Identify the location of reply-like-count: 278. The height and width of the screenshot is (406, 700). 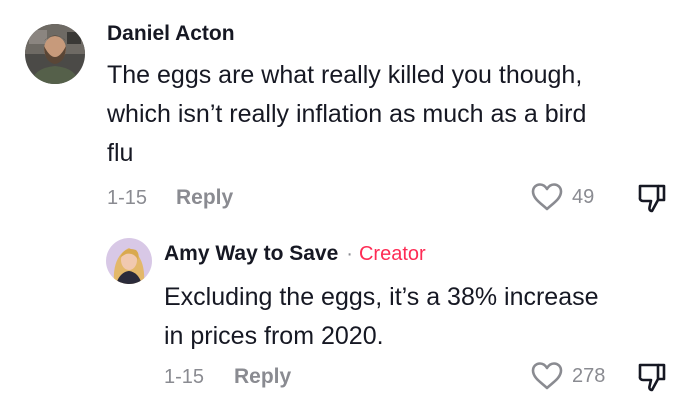
(589, 375).